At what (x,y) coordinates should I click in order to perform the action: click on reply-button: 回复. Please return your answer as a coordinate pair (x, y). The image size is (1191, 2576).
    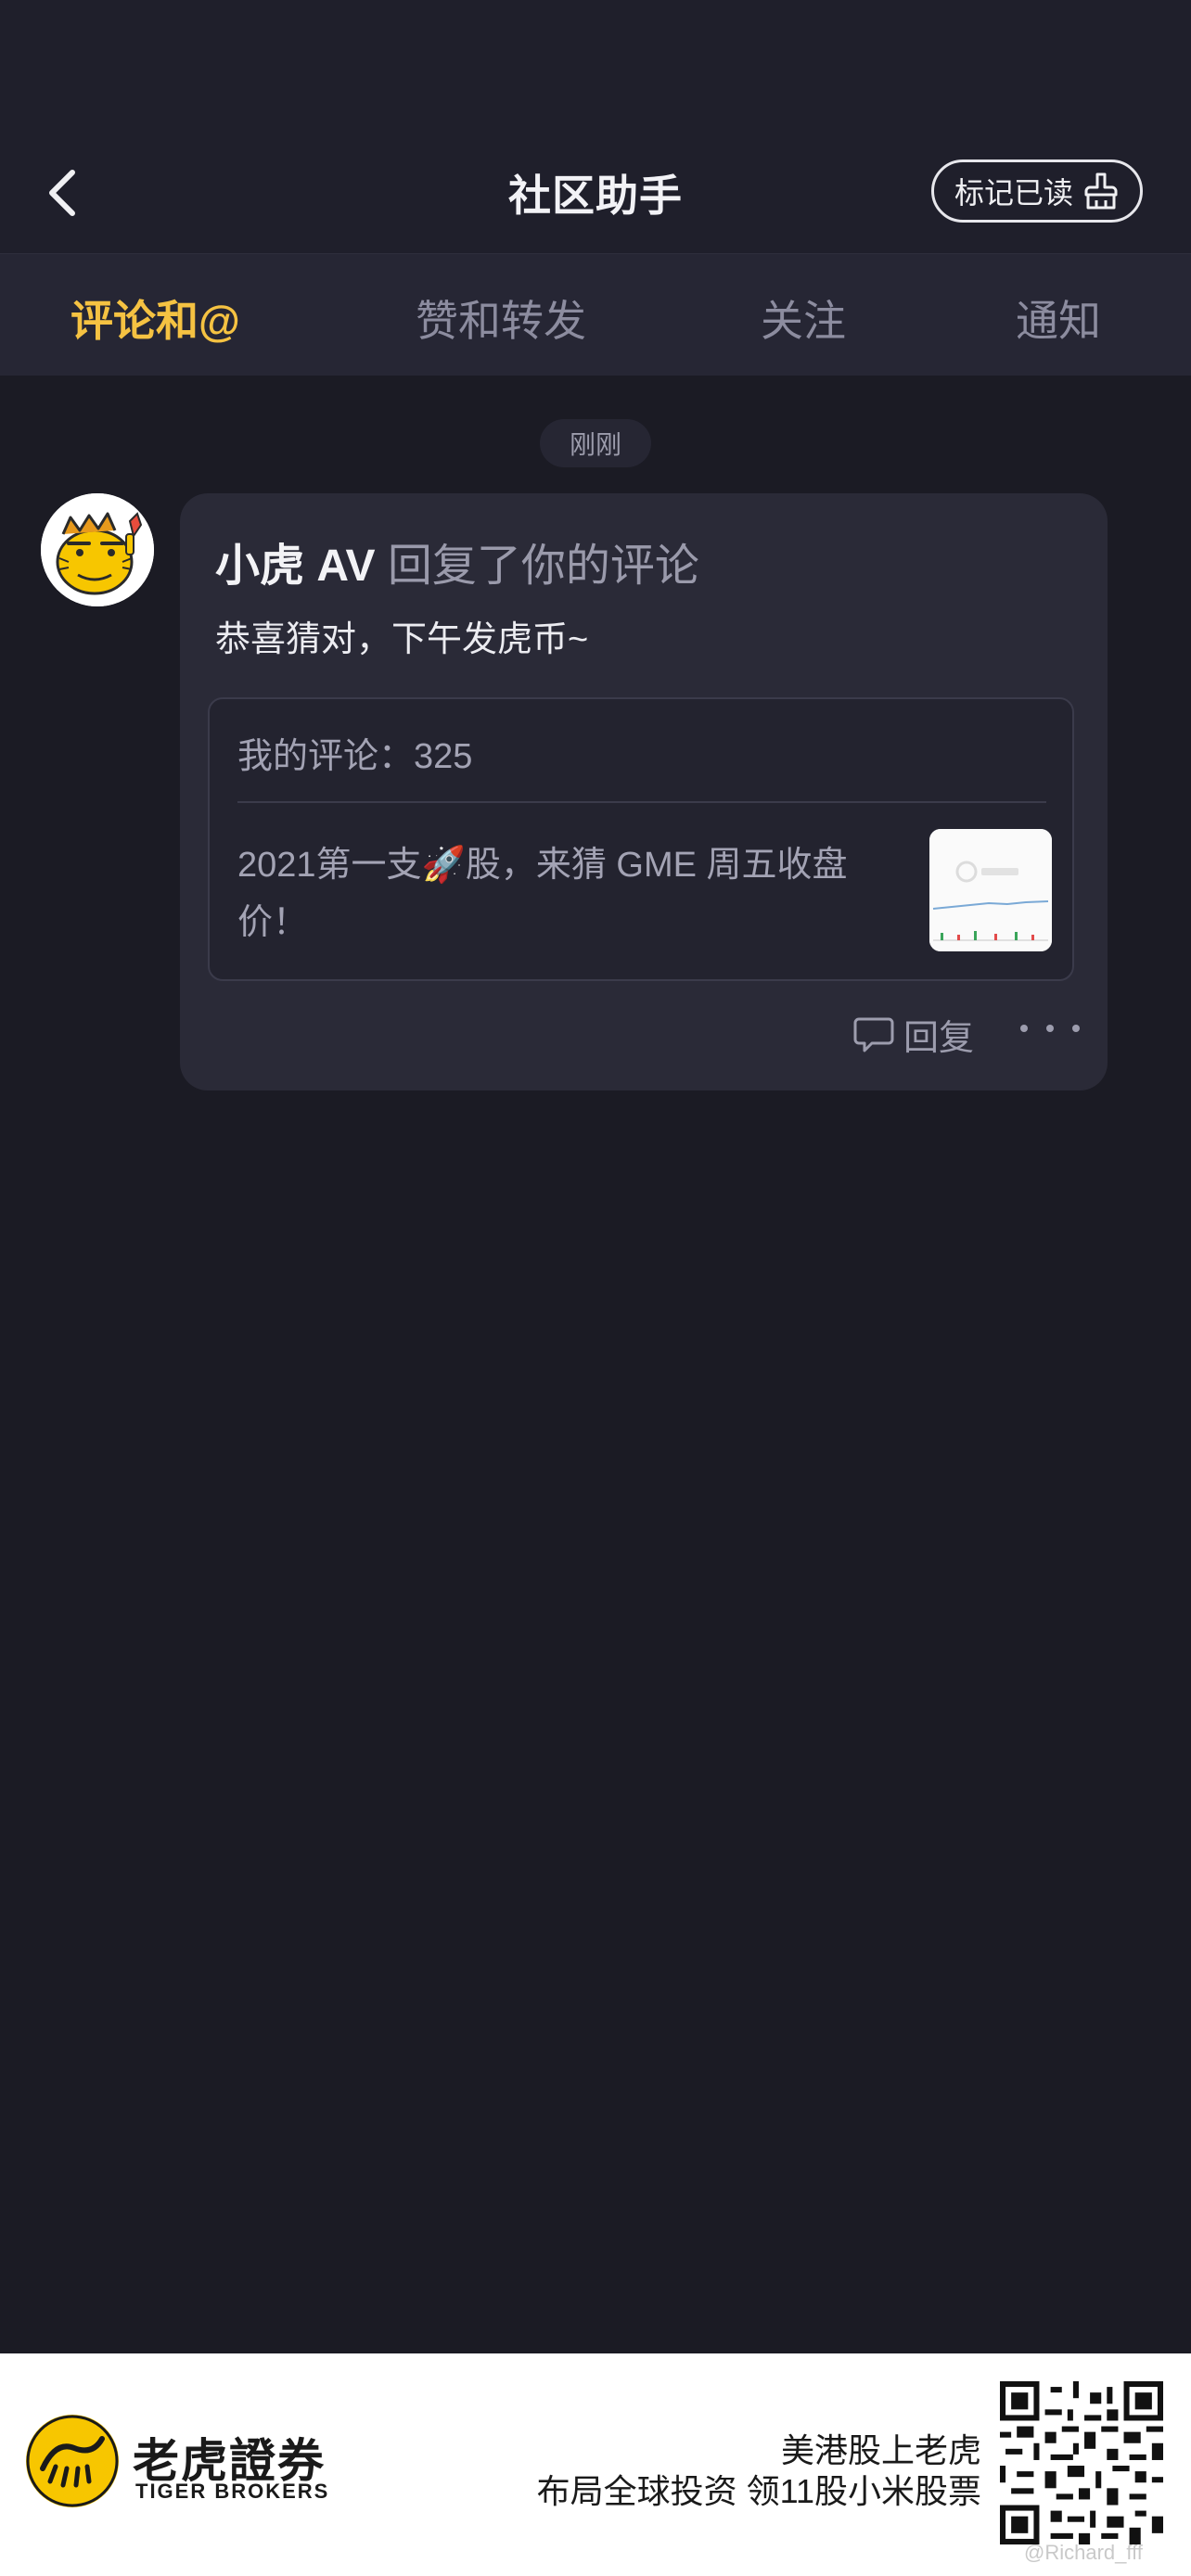
    Looking at the image, I should click on (913, 1035).